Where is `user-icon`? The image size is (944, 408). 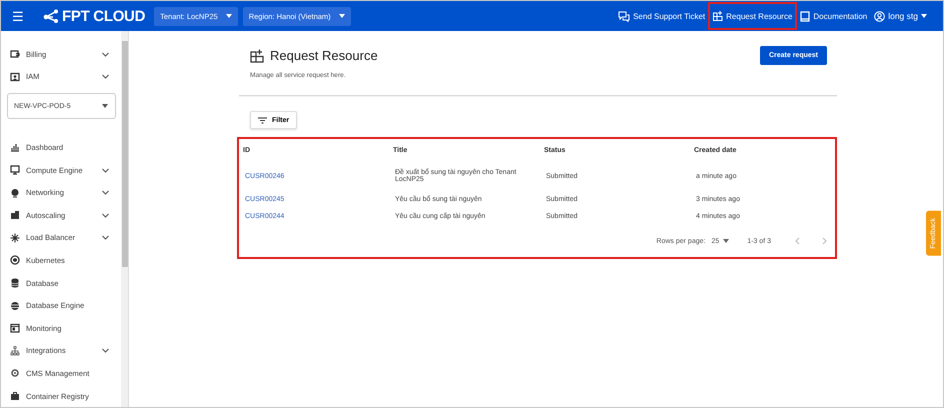 user-icon is located at coordinates (880, 16).